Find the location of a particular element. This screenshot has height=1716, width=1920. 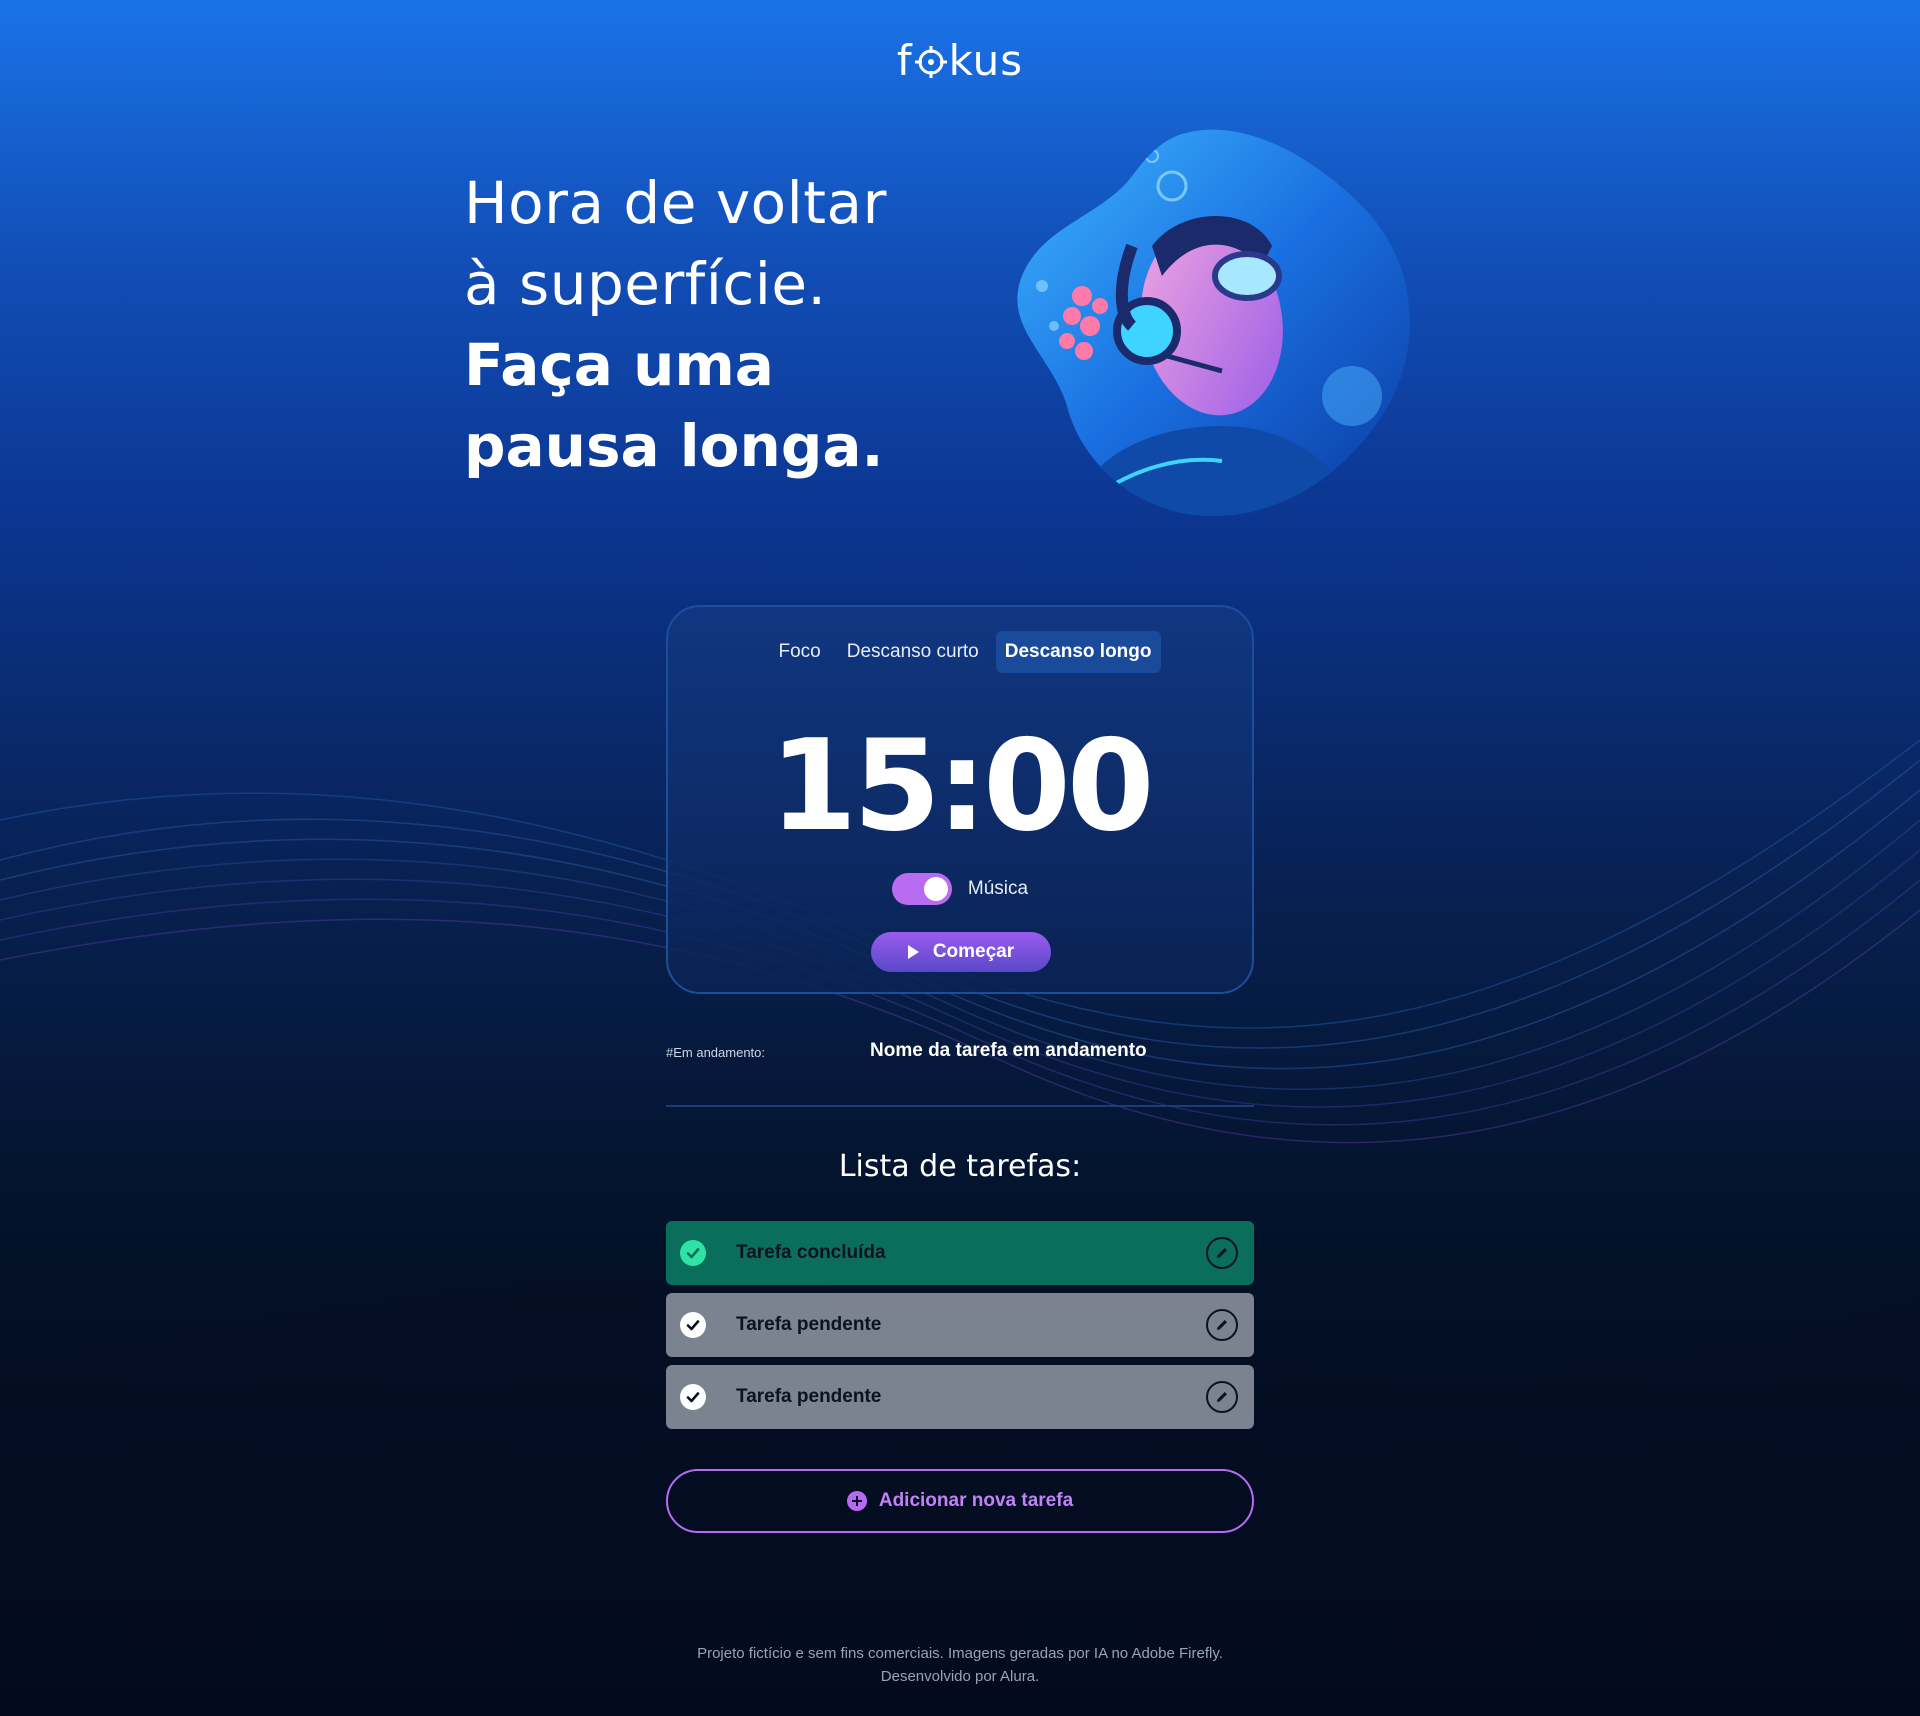

tab-descanso-longo: Descanso longo is located at coordinates (1078, 652).